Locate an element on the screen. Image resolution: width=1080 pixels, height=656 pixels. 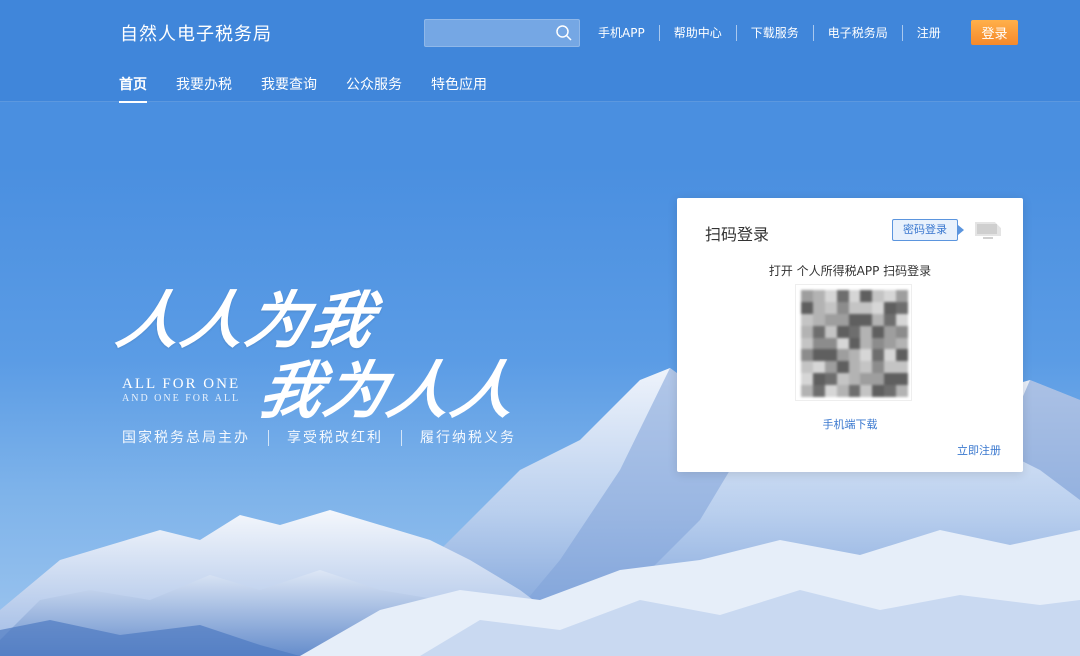
panel-title: 扫码登录 is located at coordinates (737, 234).